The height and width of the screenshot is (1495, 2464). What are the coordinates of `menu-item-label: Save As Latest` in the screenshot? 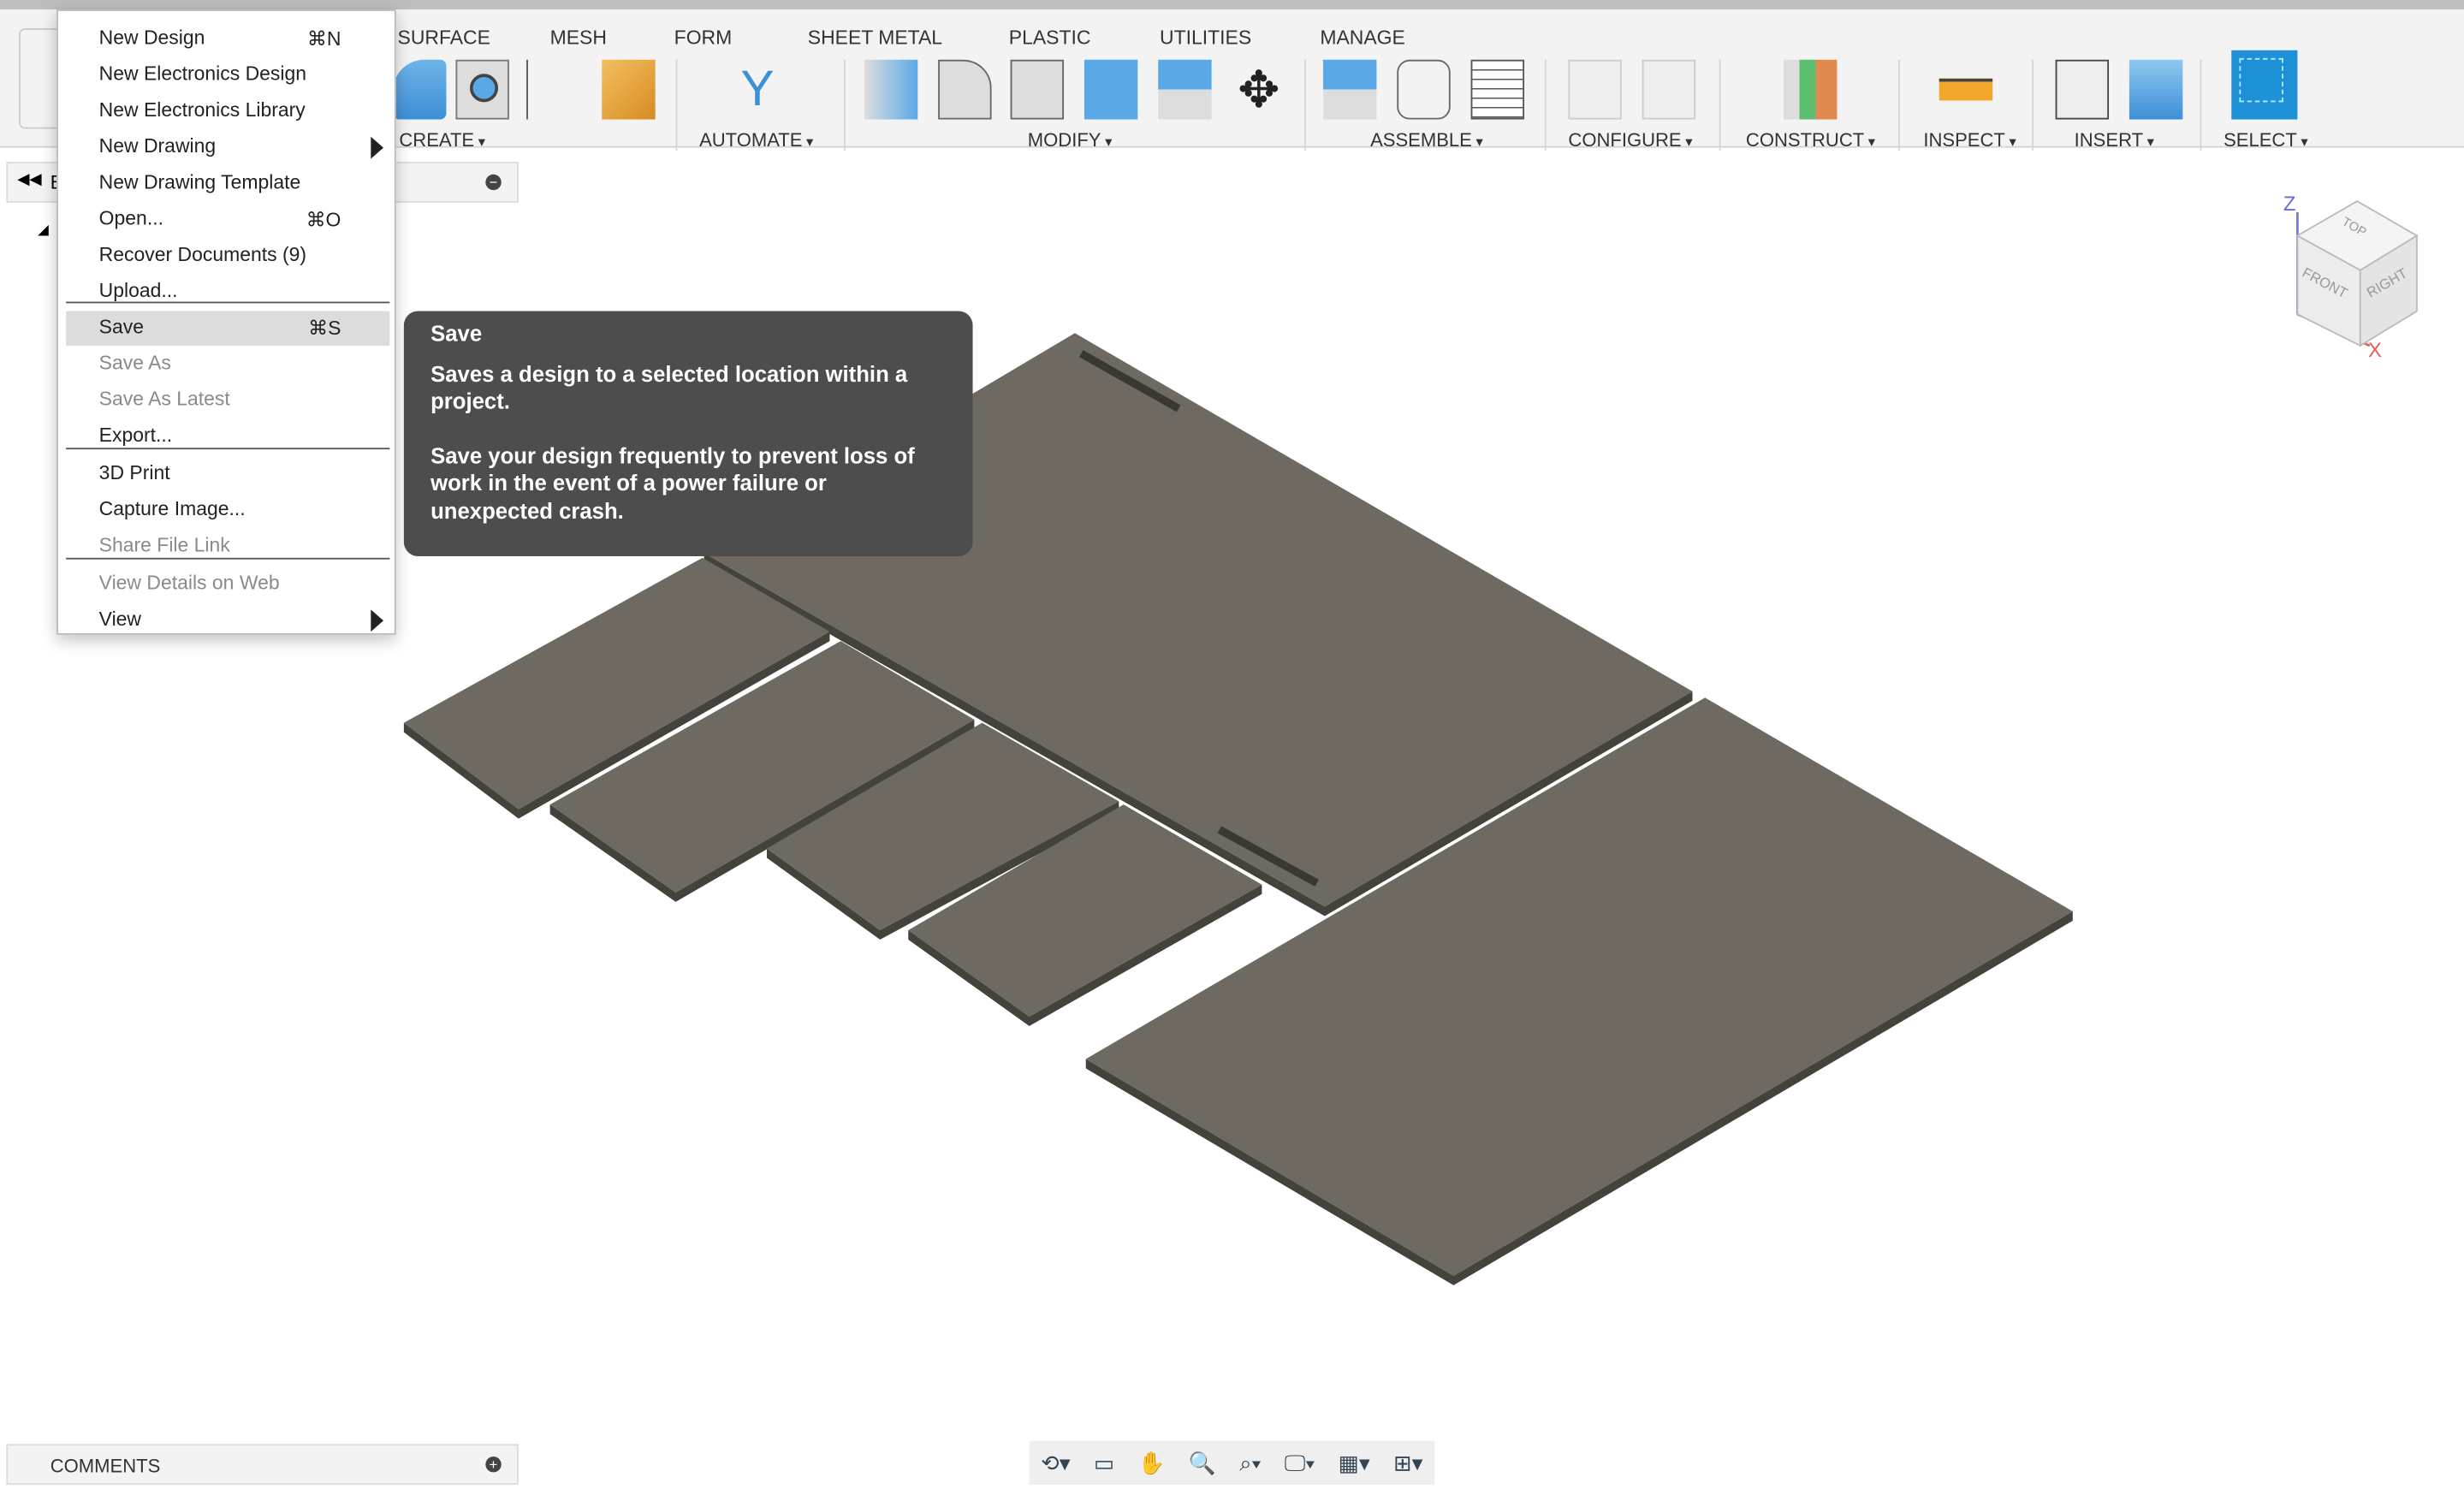 It's located at (164, 399).